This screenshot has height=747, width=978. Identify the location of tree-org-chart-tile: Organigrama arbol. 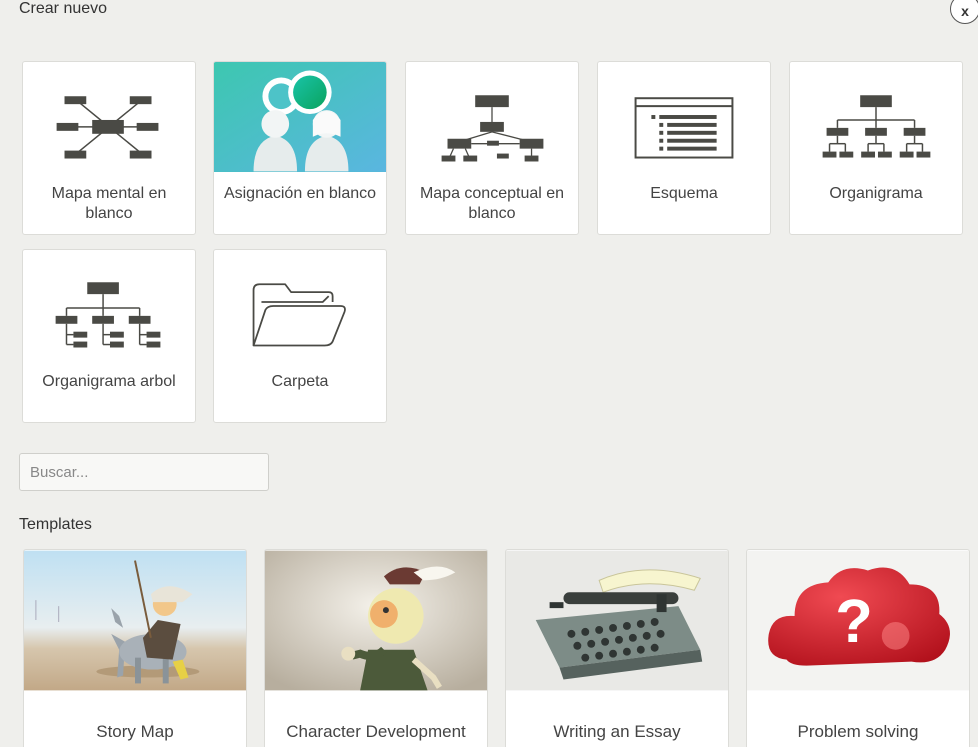
(109, 336).